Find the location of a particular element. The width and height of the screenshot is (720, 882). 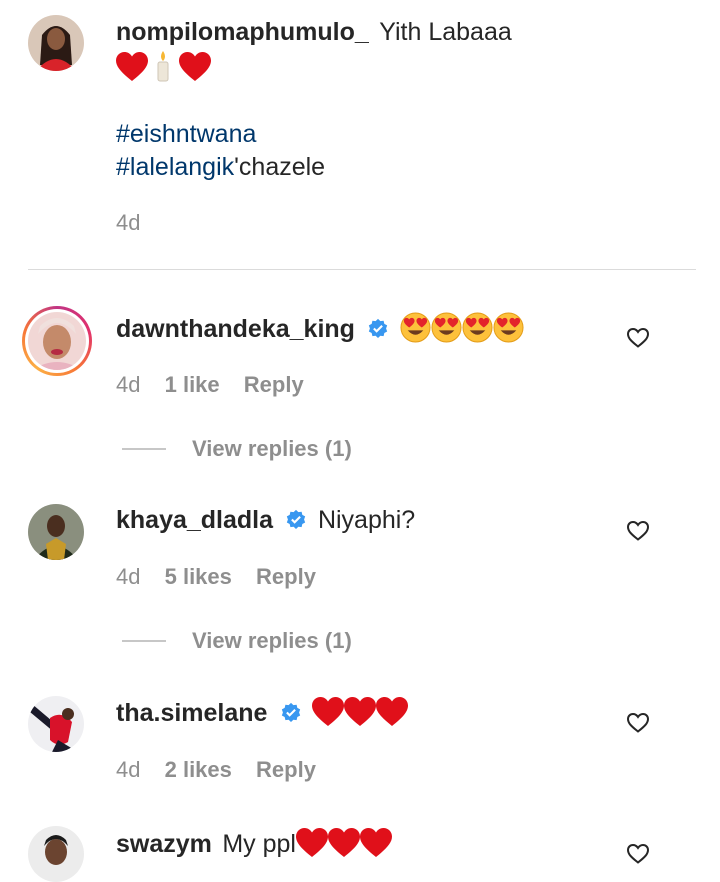

avatar-dawnthandeka-king is located at coordinates (57, 341).